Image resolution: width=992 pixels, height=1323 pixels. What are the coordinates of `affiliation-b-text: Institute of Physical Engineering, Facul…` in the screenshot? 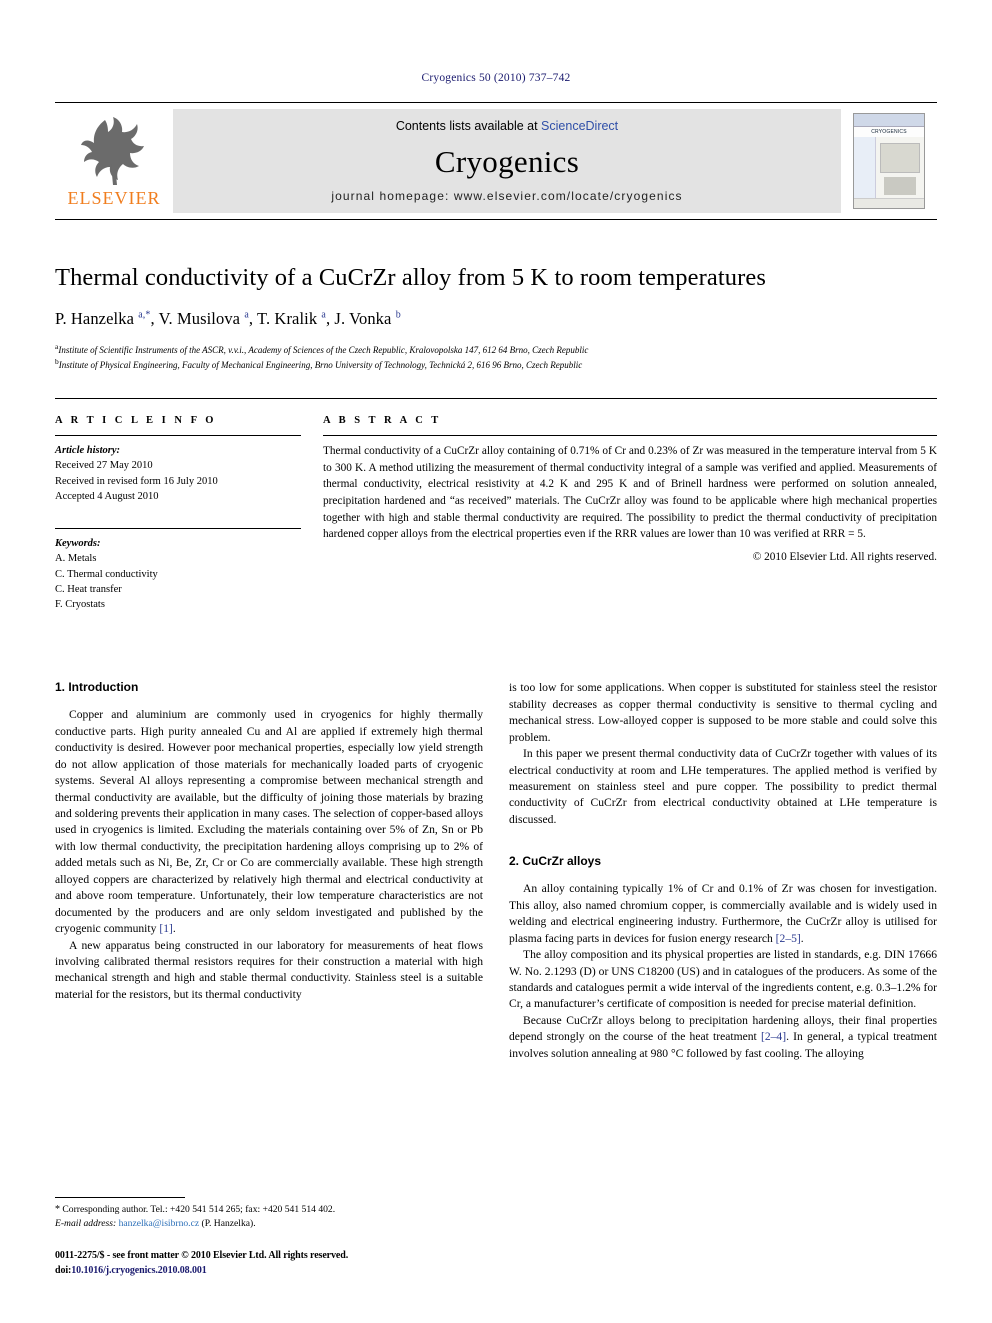 It's located at (320, 365).